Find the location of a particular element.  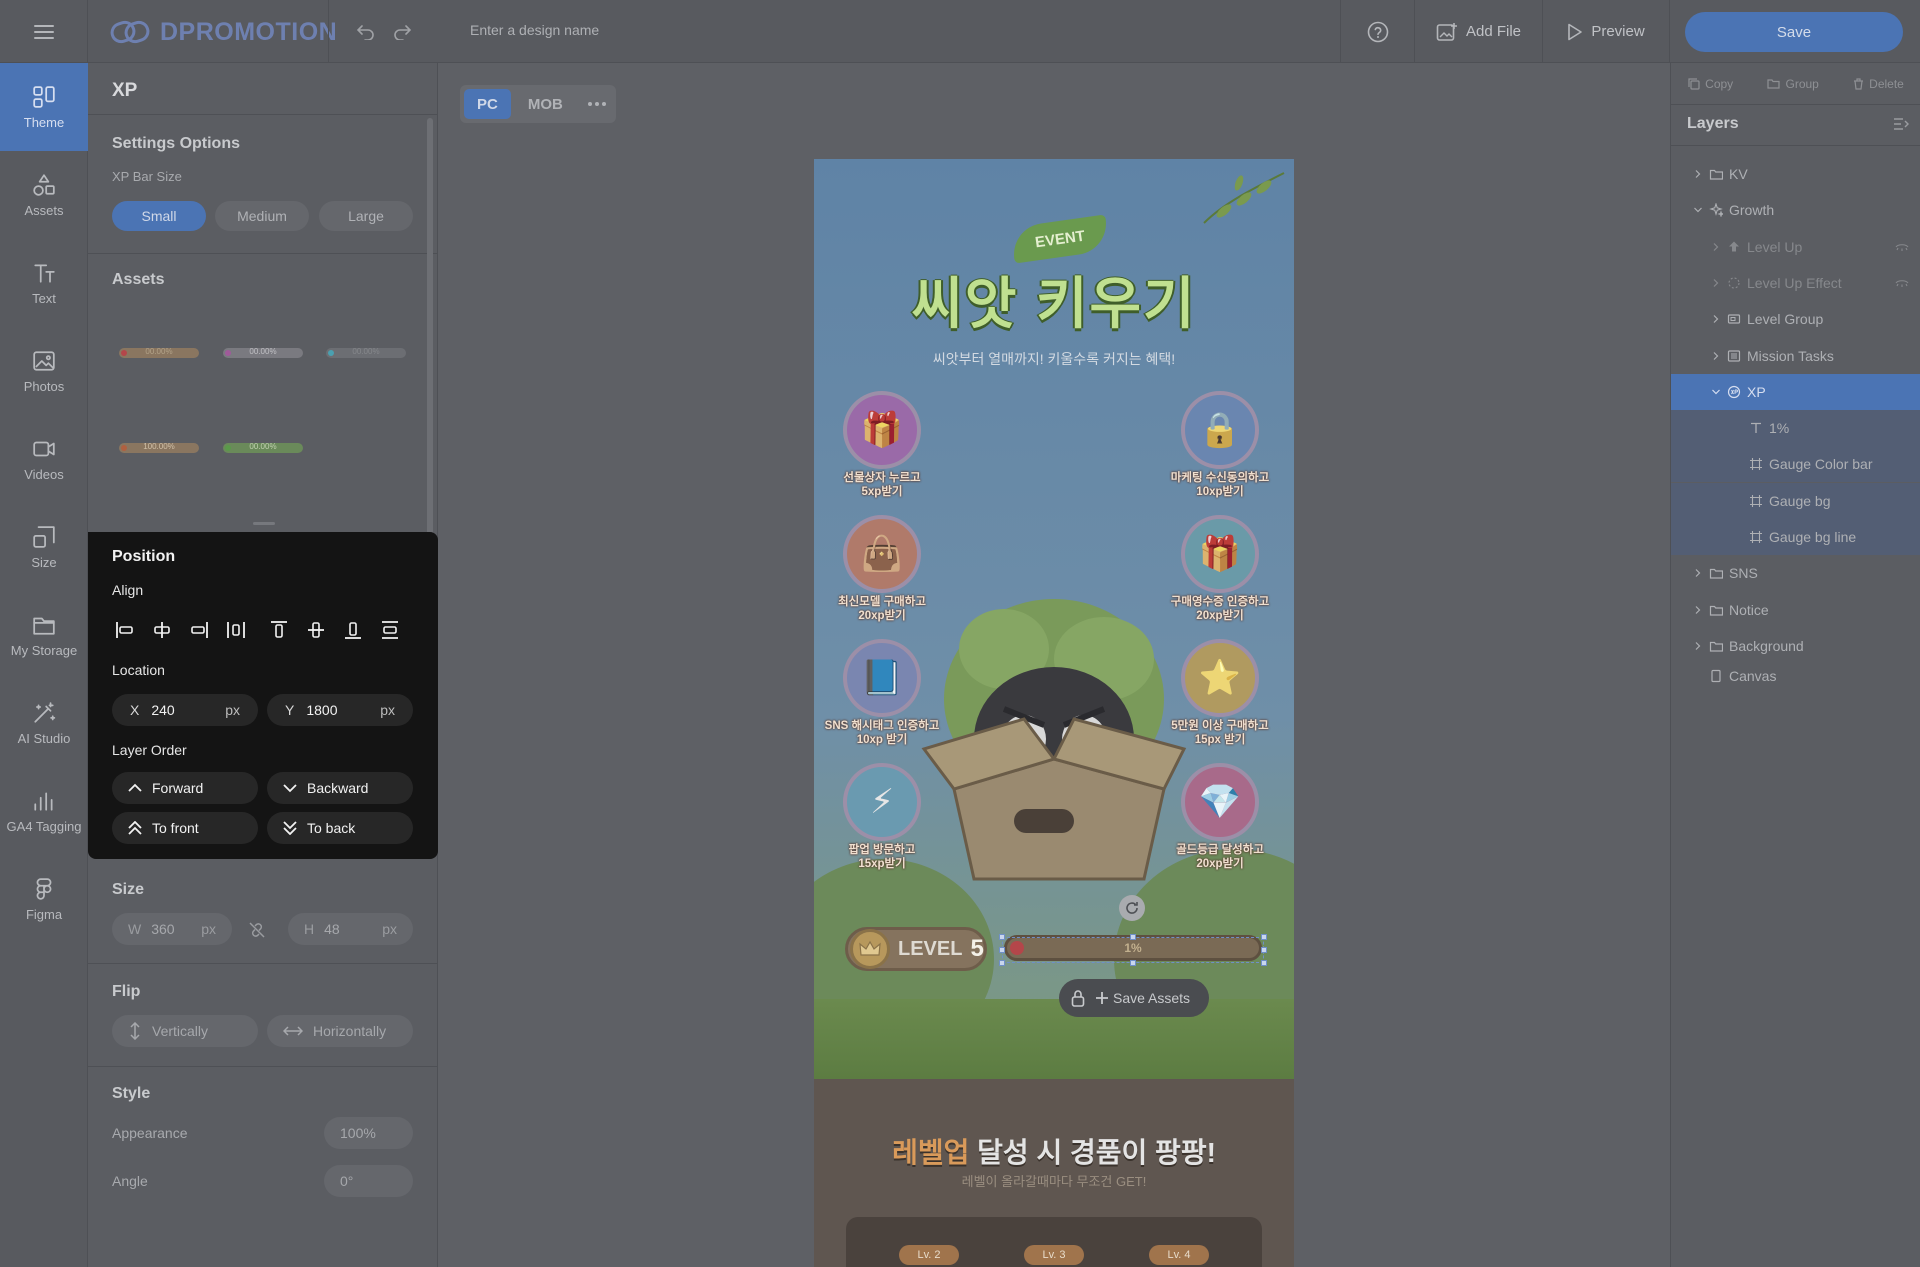

help-button is located at coordinates (1377, 31).